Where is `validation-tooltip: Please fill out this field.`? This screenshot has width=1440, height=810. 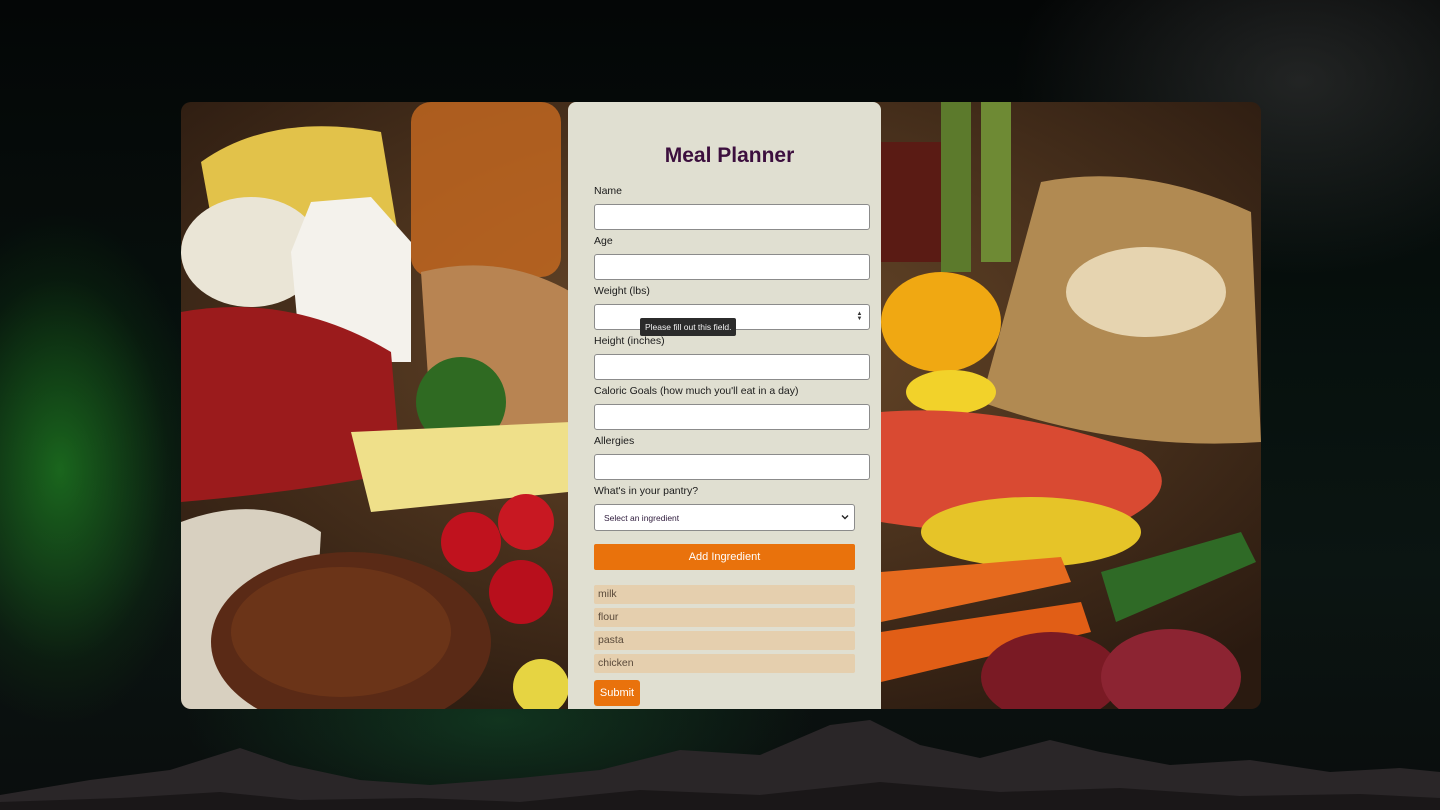 validation-tooltip: Please fill out this field. is located at coordinates (688, 327).